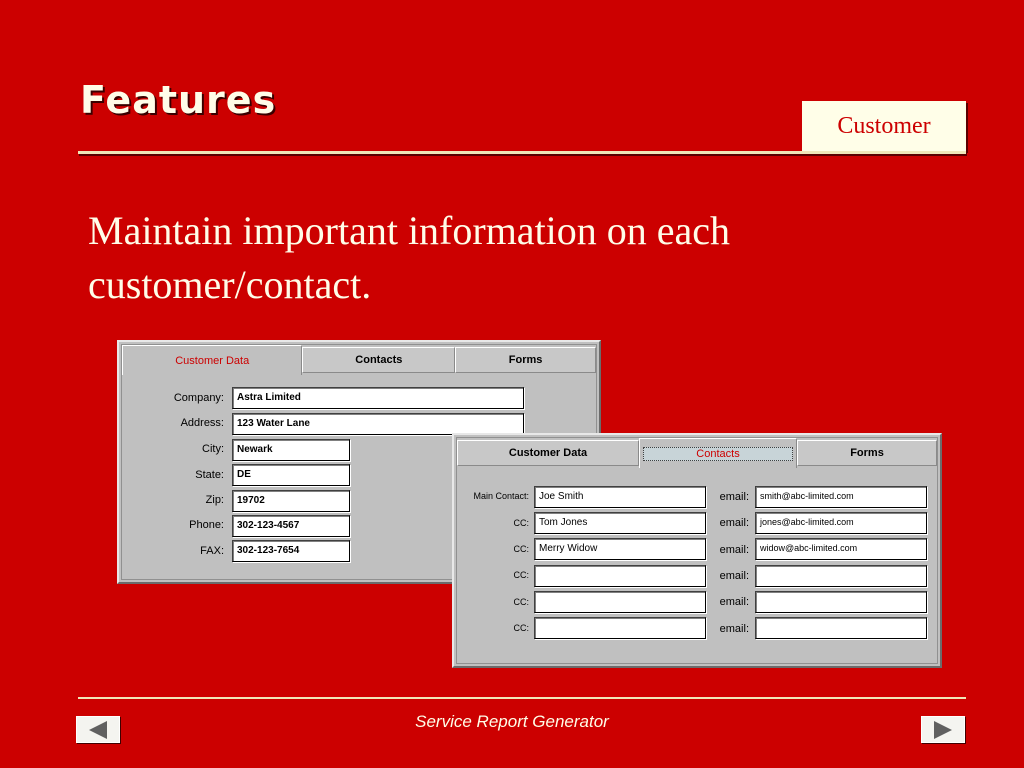 This screenshot has height=768, width=1024. I want to click on company-field: Astra Limited, so click(378, 398).